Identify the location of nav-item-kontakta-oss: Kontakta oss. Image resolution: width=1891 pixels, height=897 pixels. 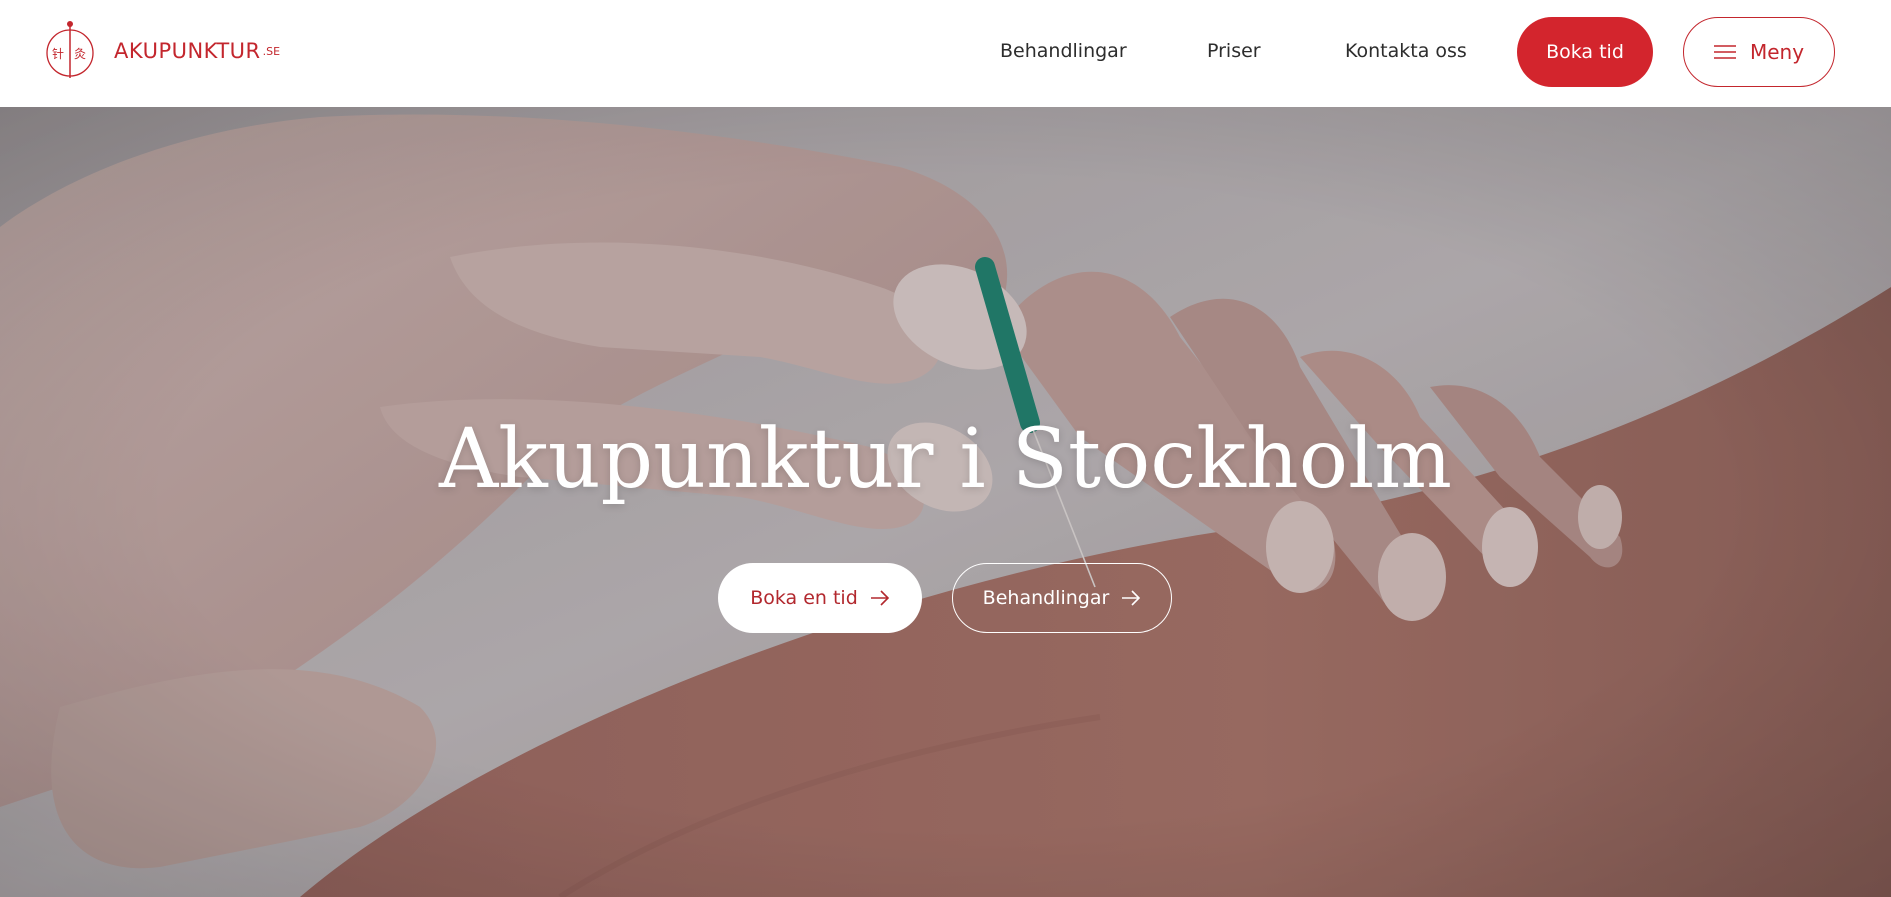
(1406, 51).